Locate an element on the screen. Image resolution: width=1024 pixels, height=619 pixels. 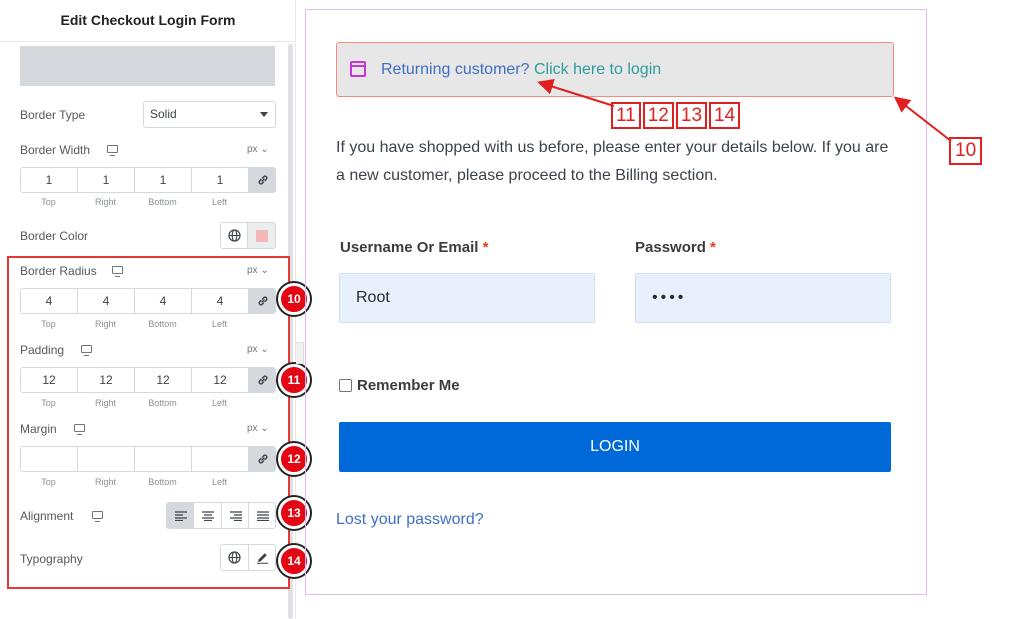
link-values-button is located at coordinates (262, 180).